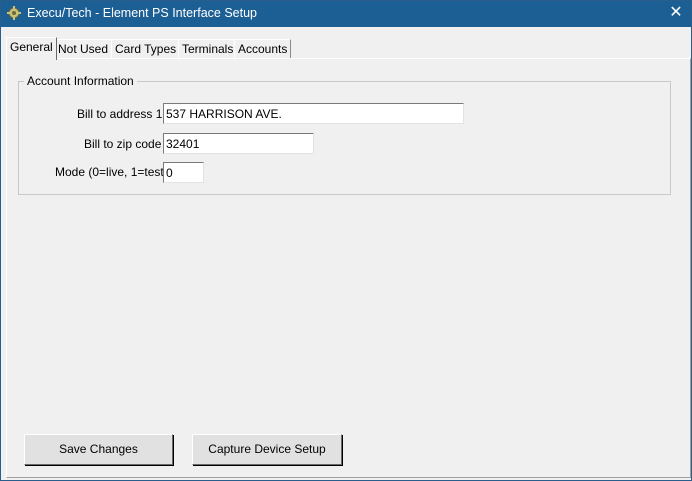 This screenshot has width=692, height=481. I want to click on window-title: Execu/Tech - Element PS Interface Setup, so click(142, 13).